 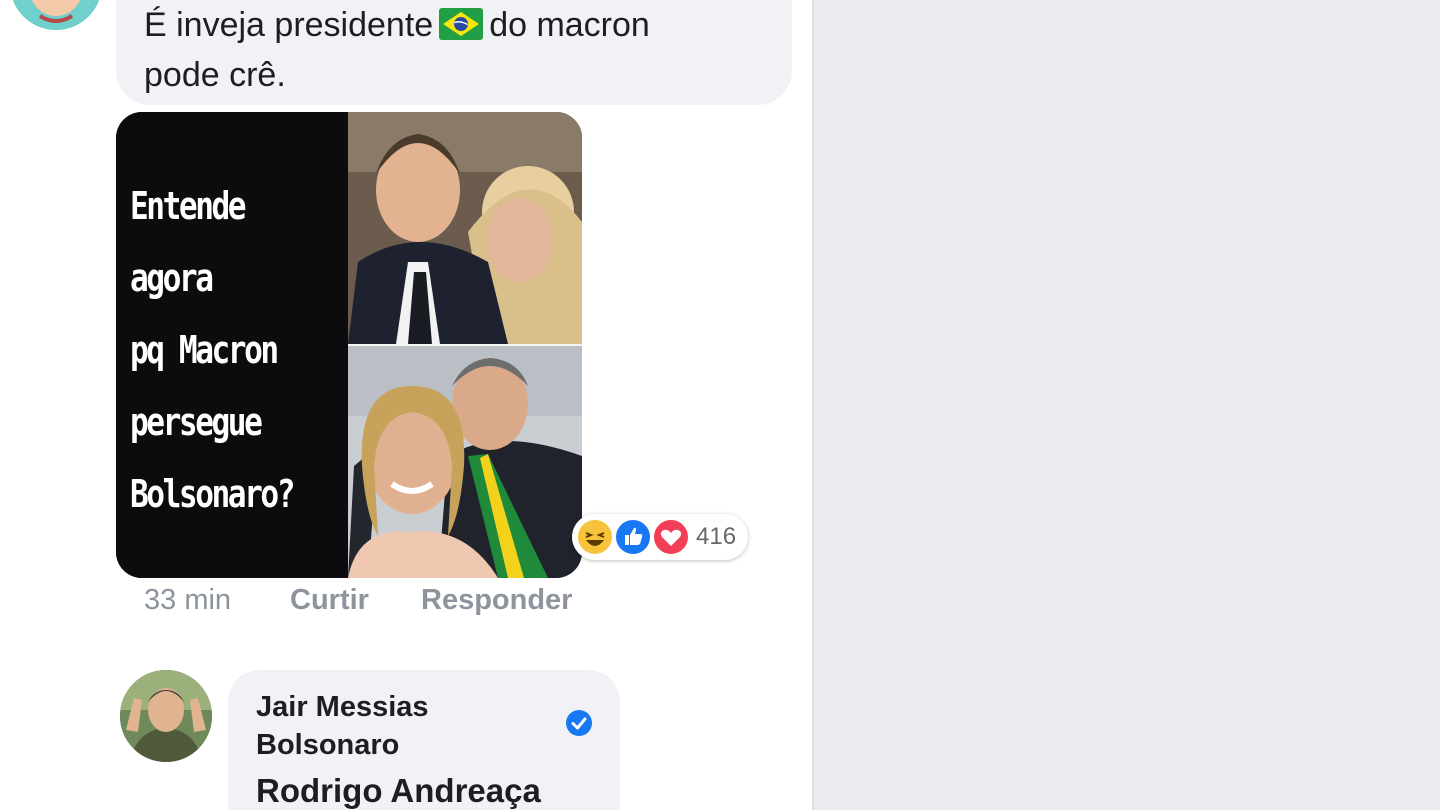 What do you see at coordinates (188, 206) in the screenshot?
I see `meme-line: Entende` at bounding box center [188, 206].